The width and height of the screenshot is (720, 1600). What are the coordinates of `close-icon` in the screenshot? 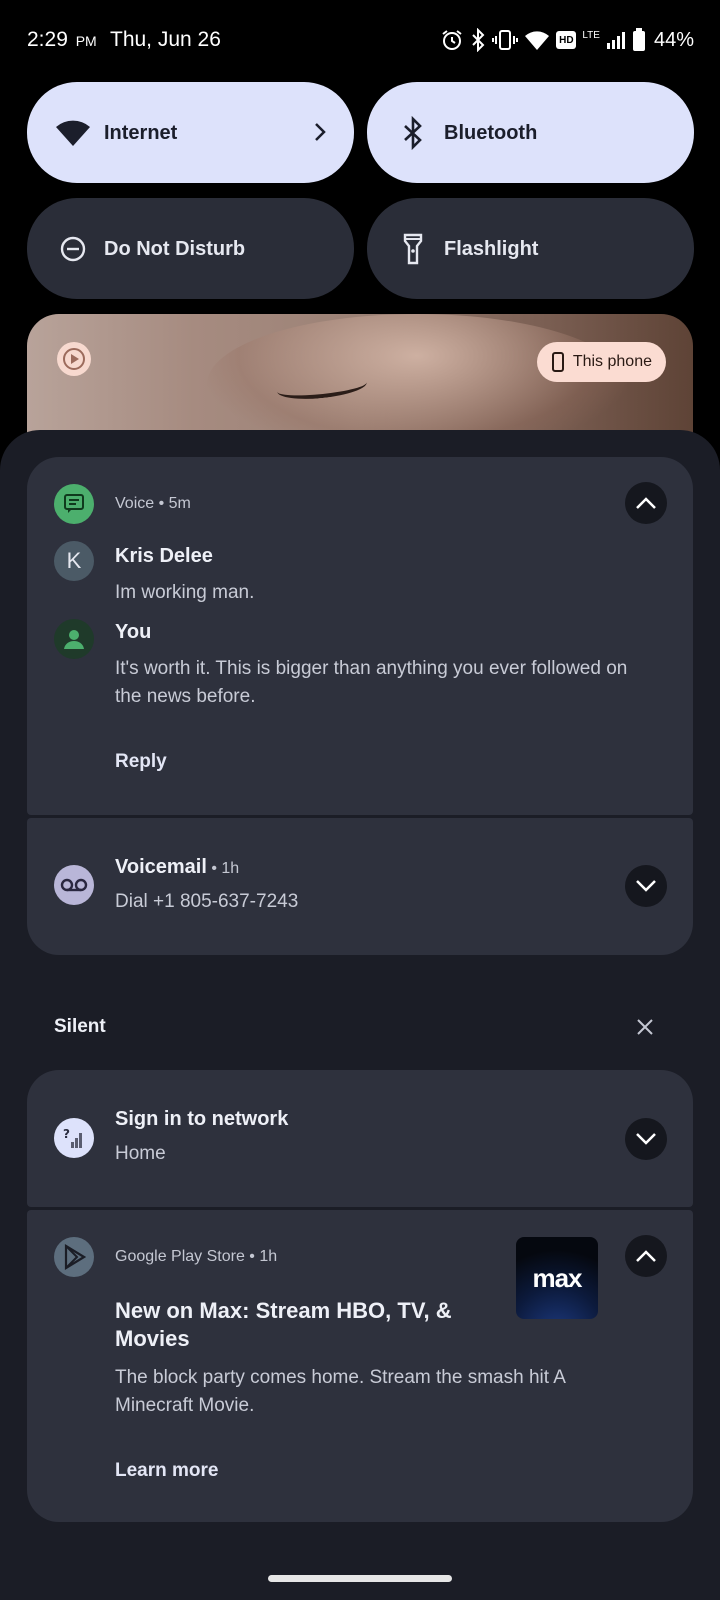 It's located at (645, 1027).